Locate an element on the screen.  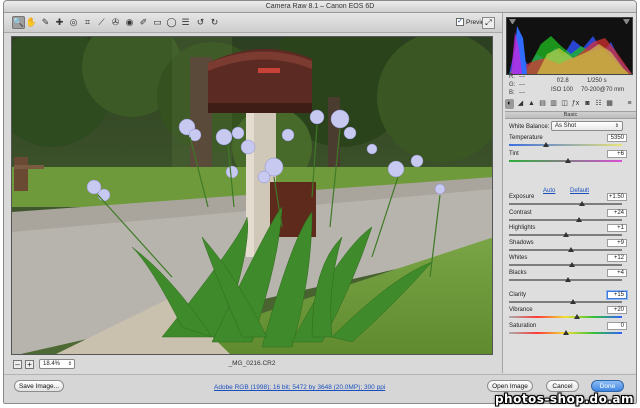
whites-value-field: +12 is located at coordinates (617, 258).